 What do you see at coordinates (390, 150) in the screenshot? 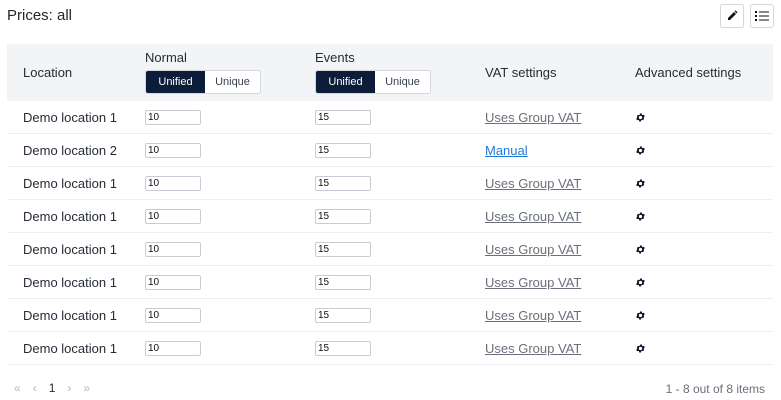
I see `table-row: Demo location 2 Manual` at bounding box center [390, 150].